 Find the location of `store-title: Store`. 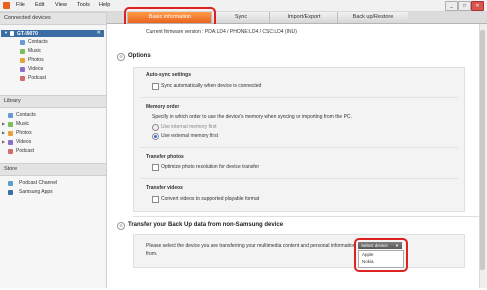

store-title: Store is located at coordinates (11, 169).